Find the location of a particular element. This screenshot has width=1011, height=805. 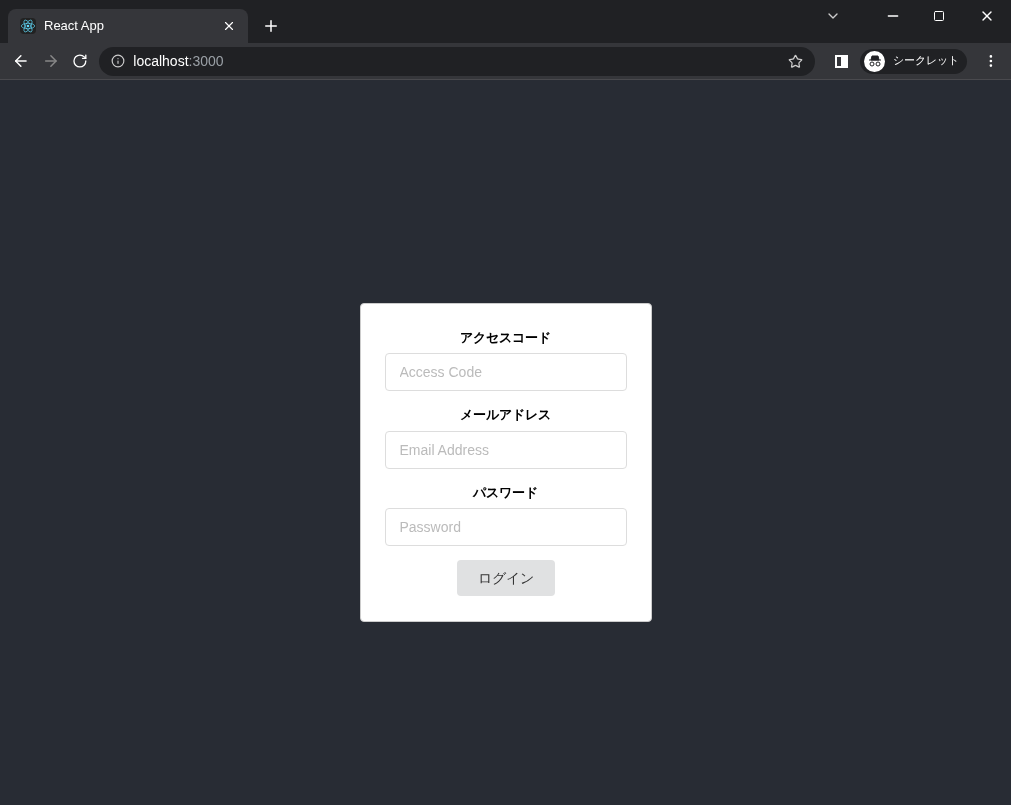

new-tab-icon is located at coordinates (271, 26).